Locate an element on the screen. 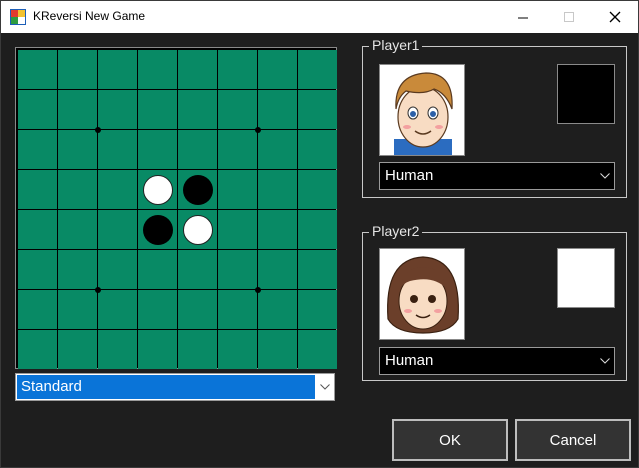 The height and width of the screenshot is (468, 639). player2-color-swatch is located at coordinates (586, 278).